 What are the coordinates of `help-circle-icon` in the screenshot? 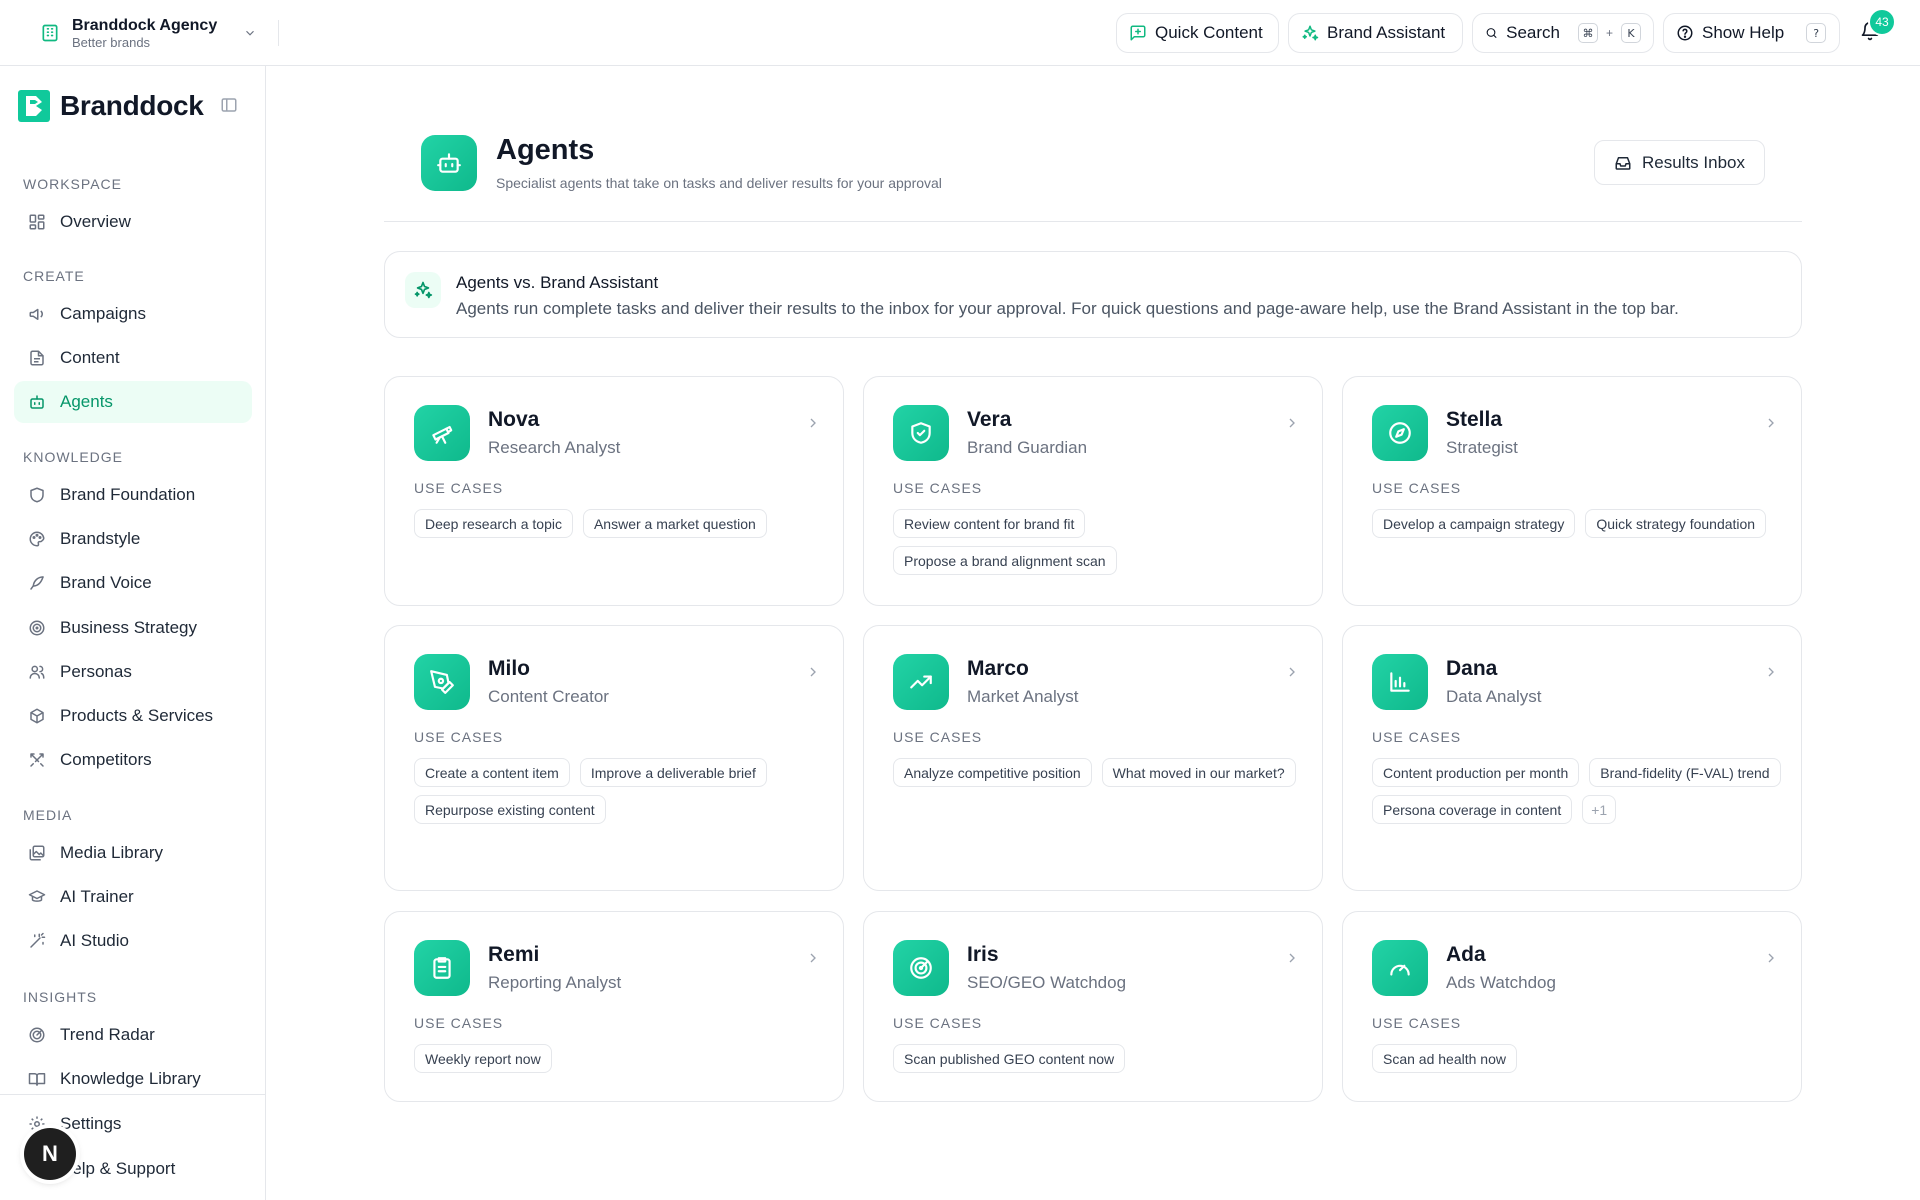 It's located at (1685, 33).